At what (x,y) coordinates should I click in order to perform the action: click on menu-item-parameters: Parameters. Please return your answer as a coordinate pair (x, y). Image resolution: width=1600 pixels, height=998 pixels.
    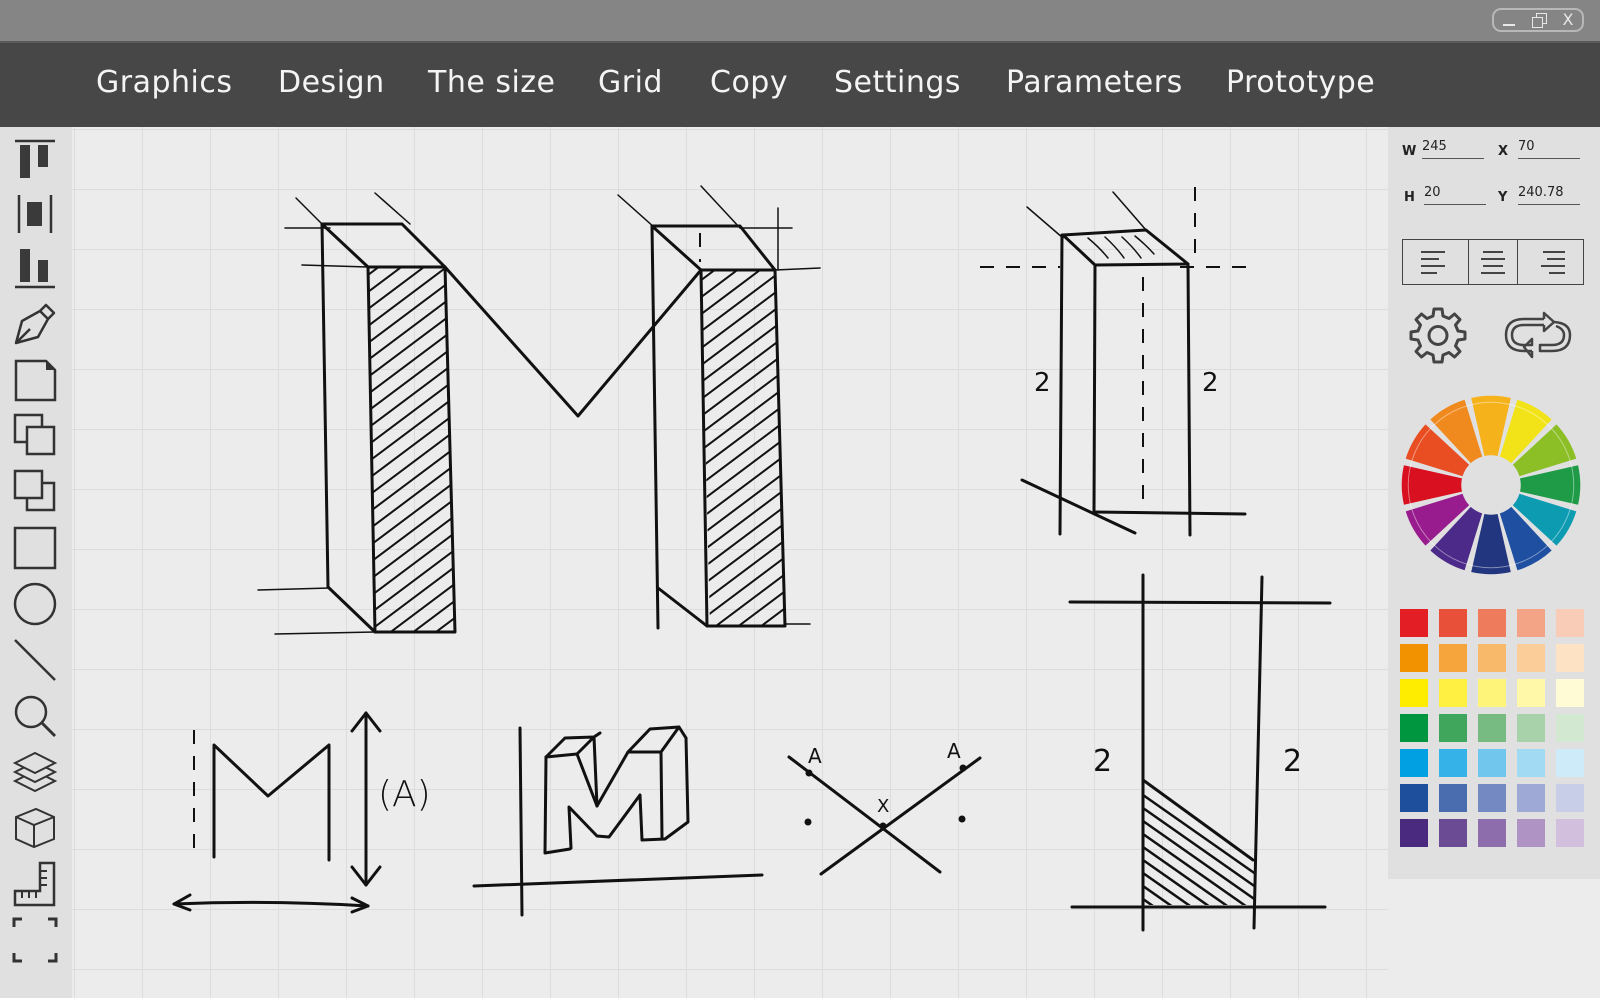
    Looking at the image, I should click on (1094, 82).